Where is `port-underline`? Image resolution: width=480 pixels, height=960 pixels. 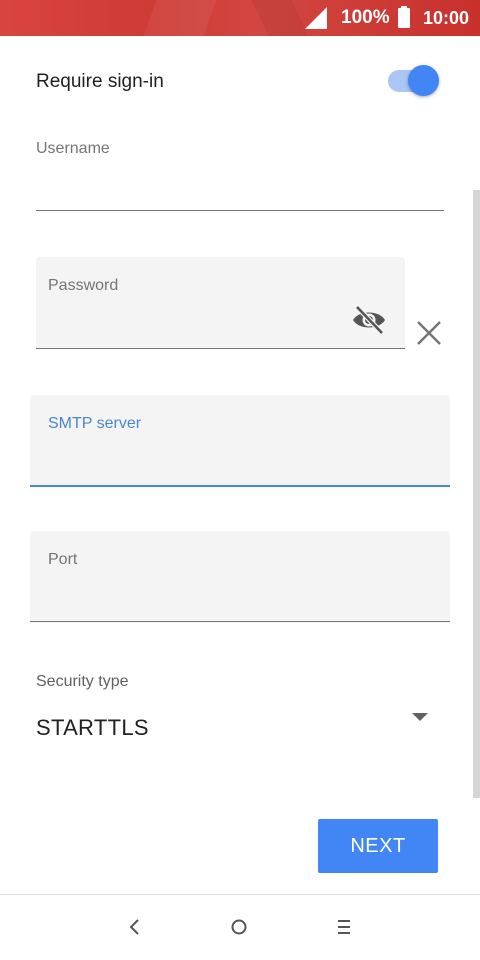
port-underline is located at coordinates (240, 621).